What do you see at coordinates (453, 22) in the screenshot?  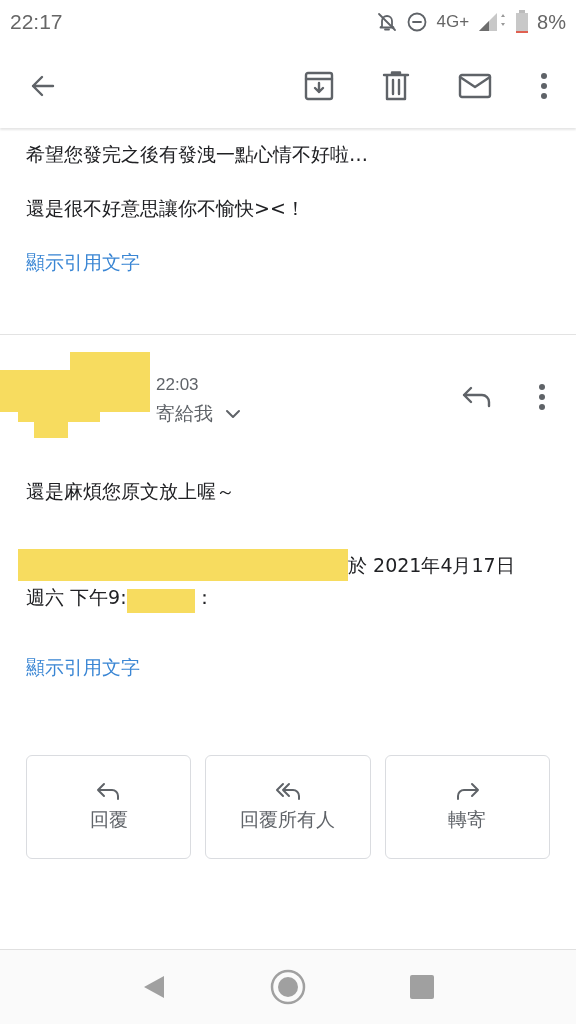 I see `network-type: 4G+` at bounding box center [453, 22].